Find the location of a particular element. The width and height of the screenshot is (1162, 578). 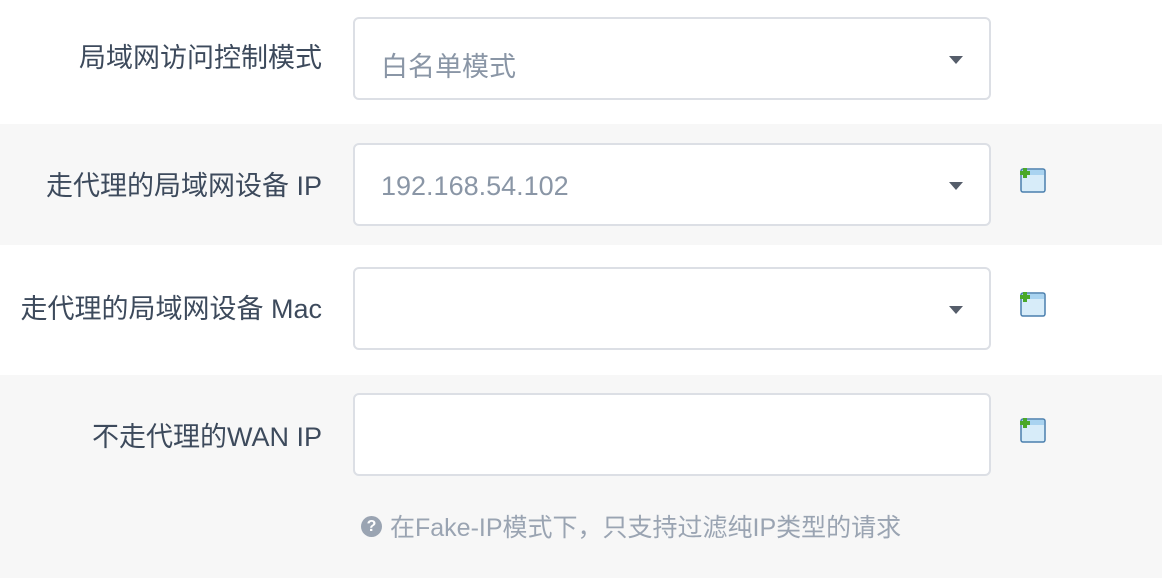

question-circle-icon: ? is located at coordinates (371, 526).